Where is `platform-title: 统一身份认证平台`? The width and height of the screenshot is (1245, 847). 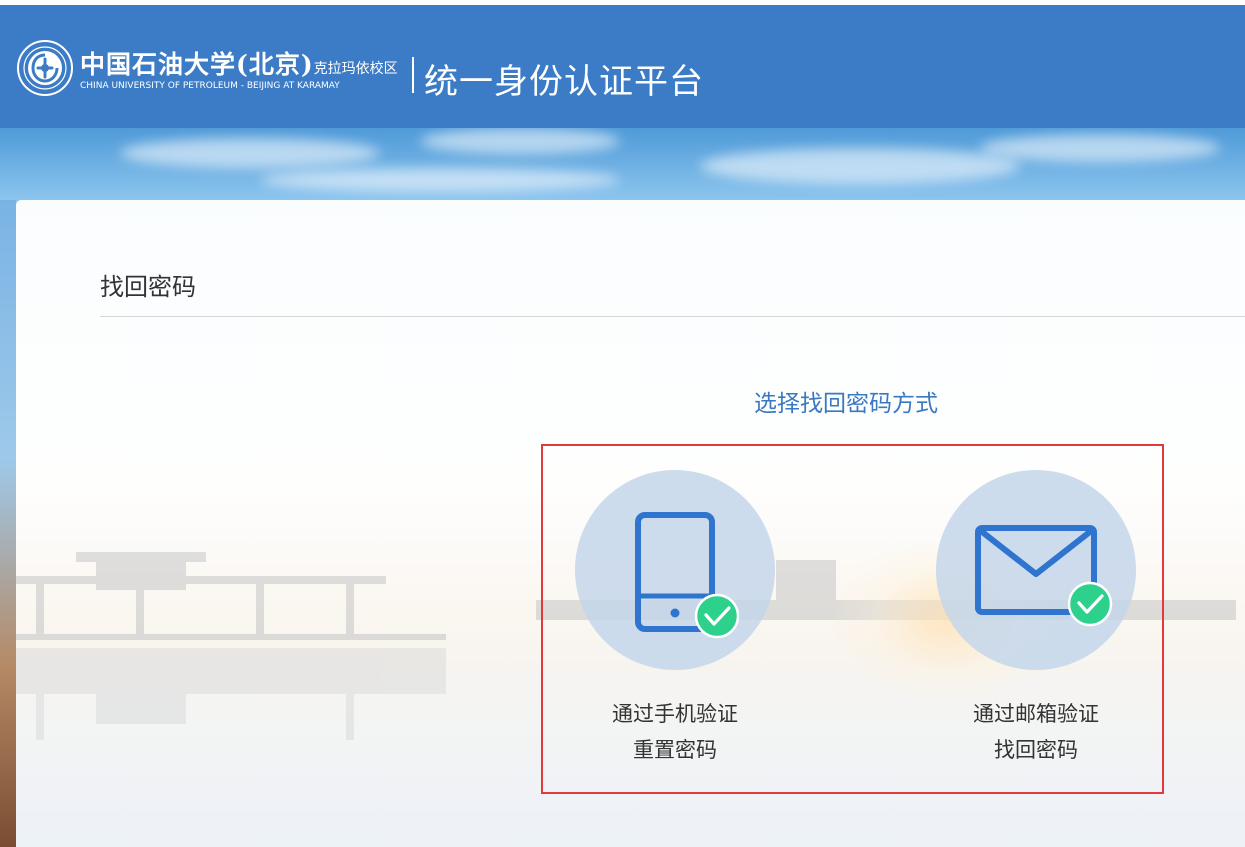 platform-title: 统一身份认证平台 is located at coordinates (564, 82).